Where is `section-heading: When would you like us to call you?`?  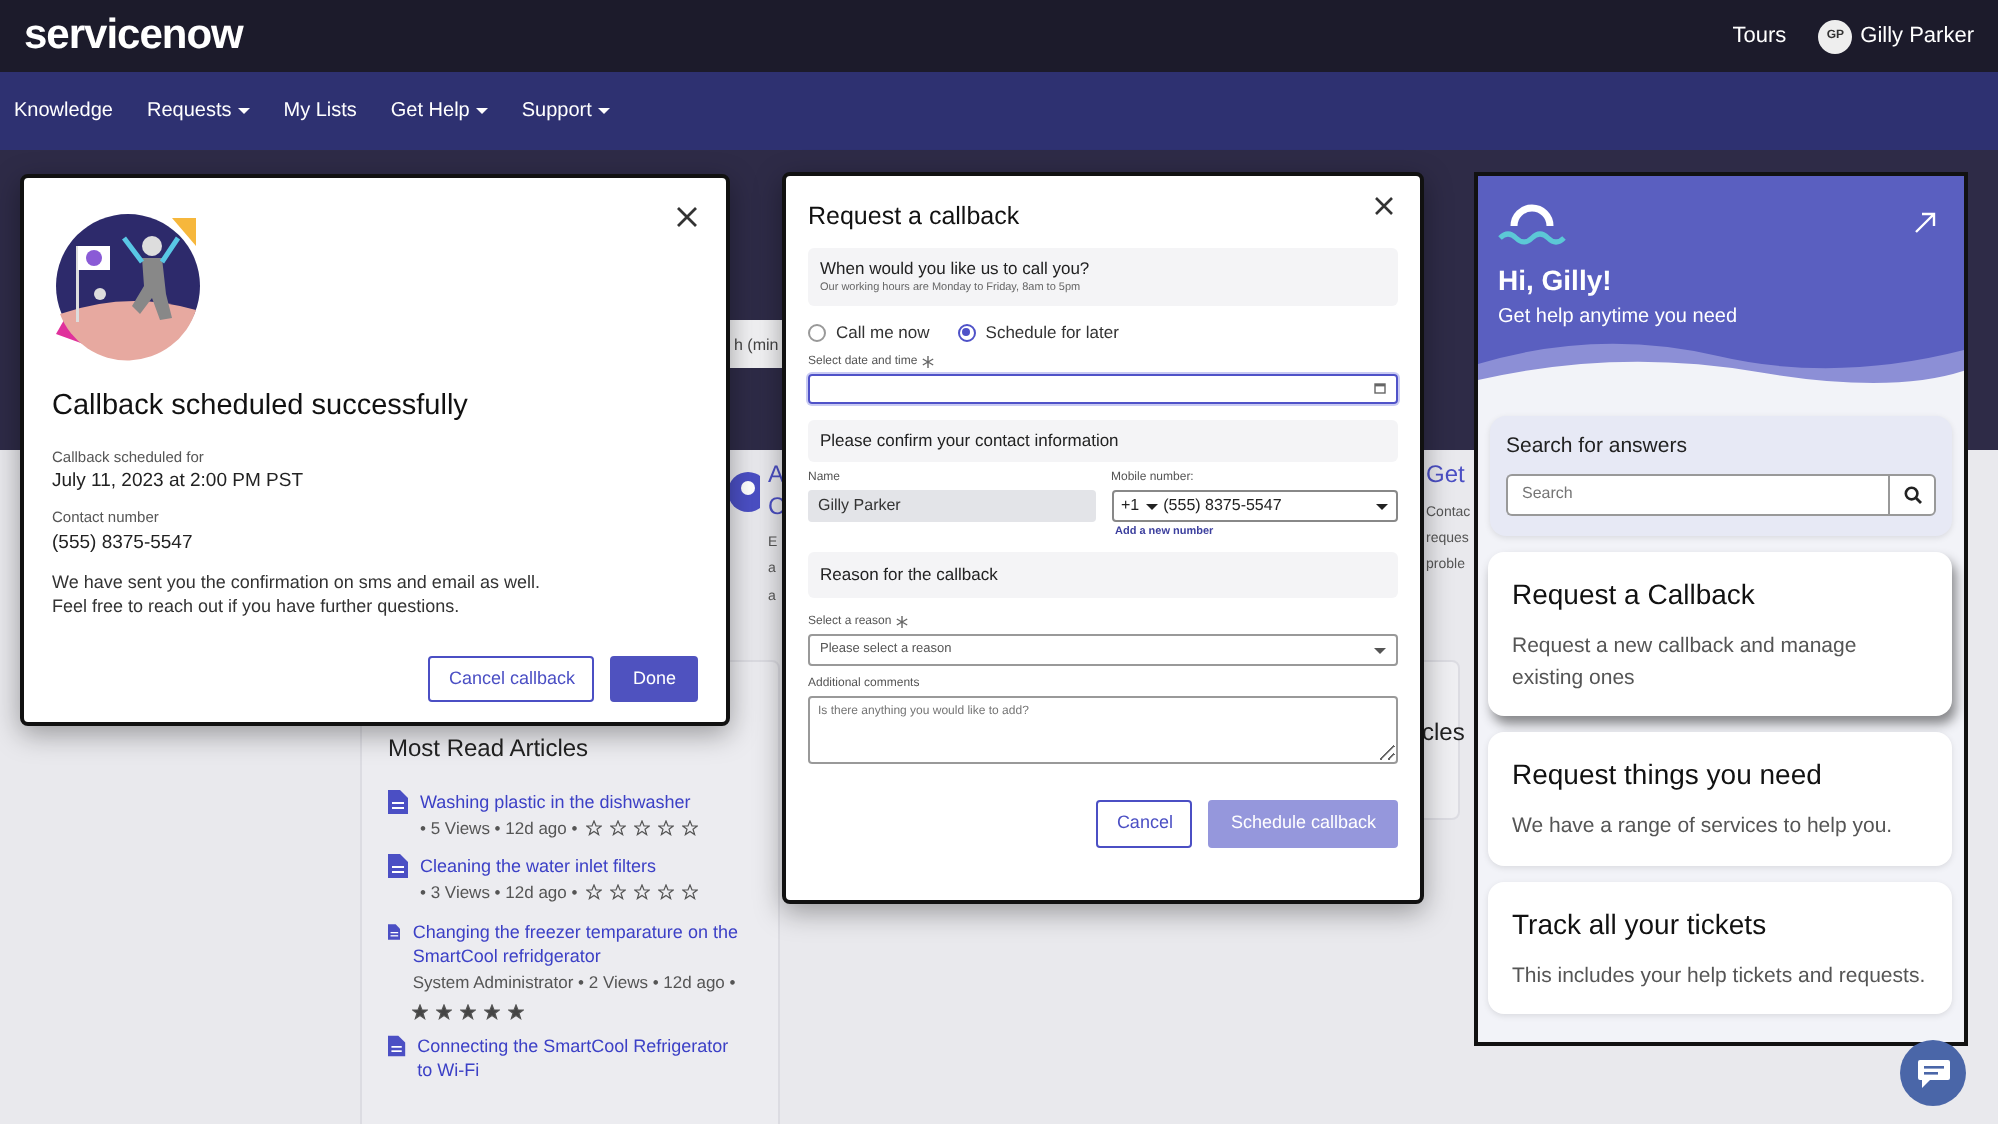 section-heading: When would you like us to call you? is located at coordinates (956, 268).